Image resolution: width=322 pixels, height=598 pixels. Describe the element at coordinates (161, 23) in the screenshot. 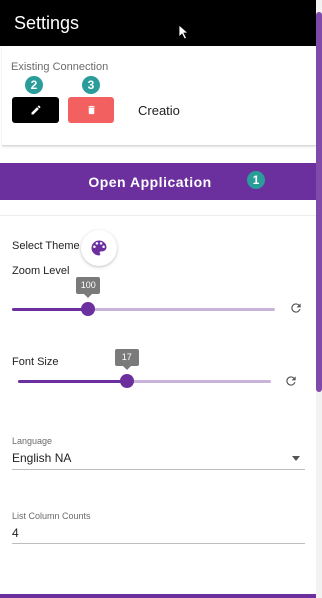

I see `app-header: Settings` at that location.